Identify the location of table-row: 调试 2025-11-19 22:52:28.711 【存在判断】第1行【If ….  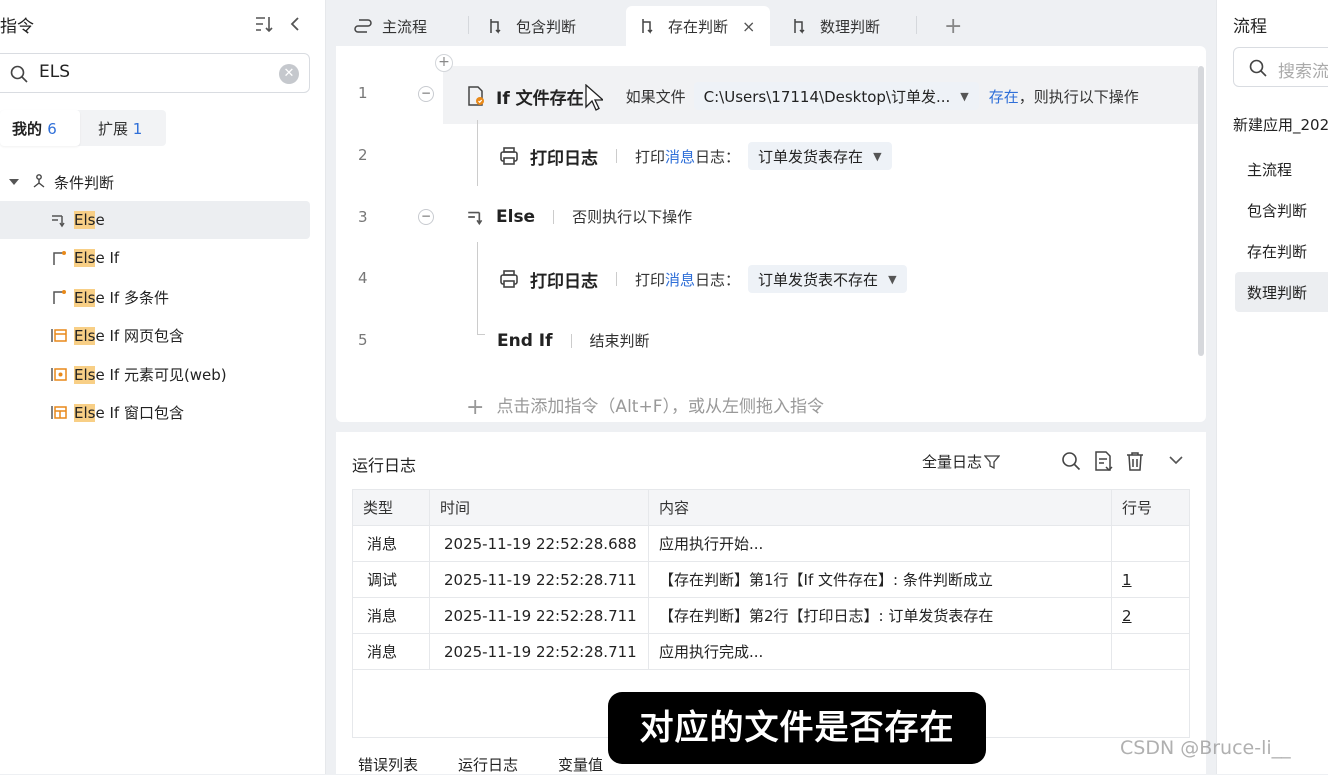
(771, 579).